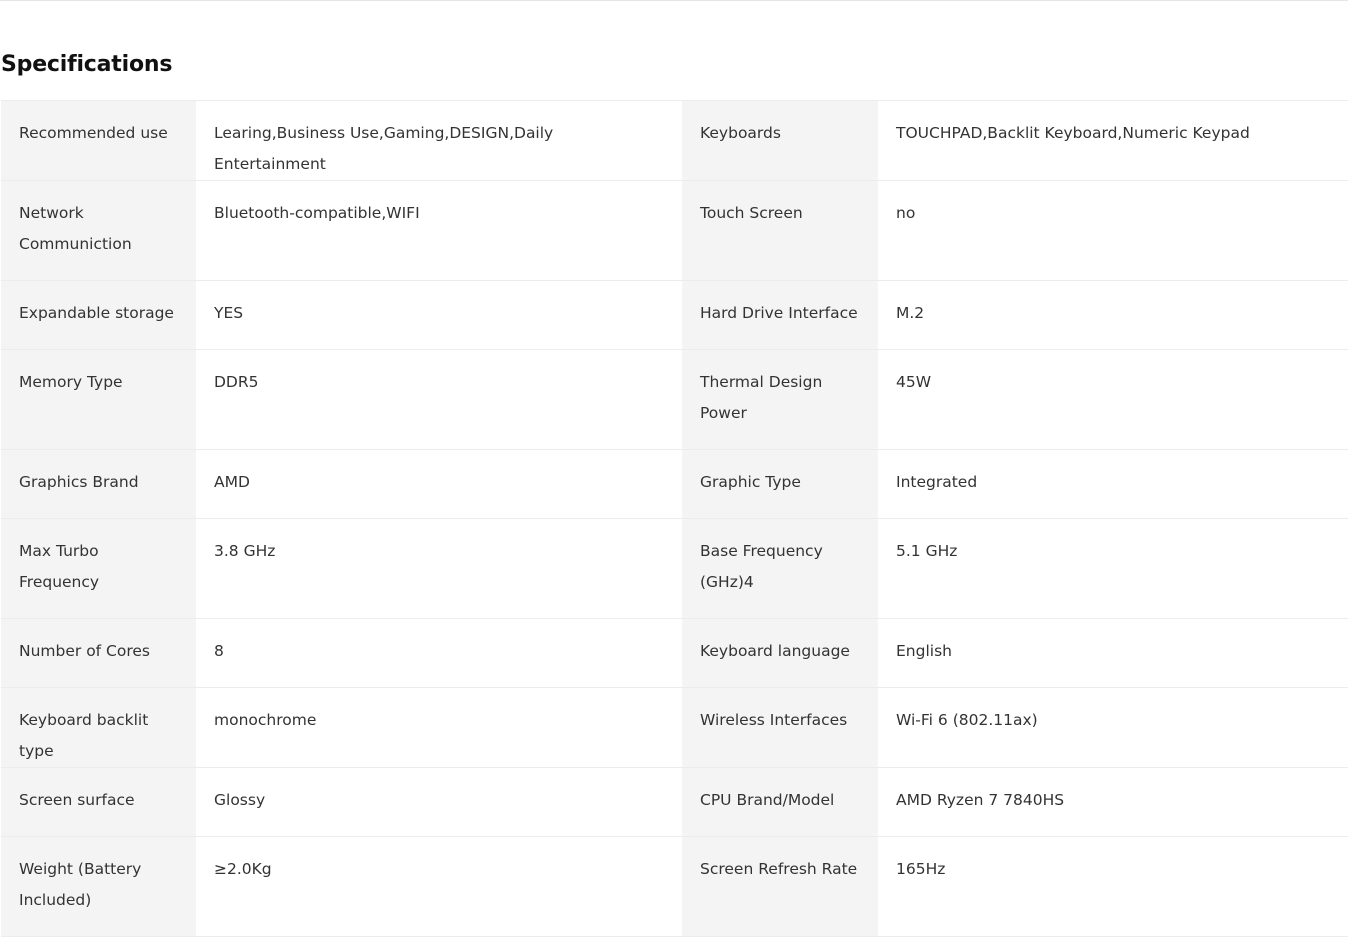 Image resolution: width=1348 pixels, height=937 pixels. Describe the element at coordinates (98, 568) in the screenshot. I see `spec-label: Max Turbo Frequency` at that location.